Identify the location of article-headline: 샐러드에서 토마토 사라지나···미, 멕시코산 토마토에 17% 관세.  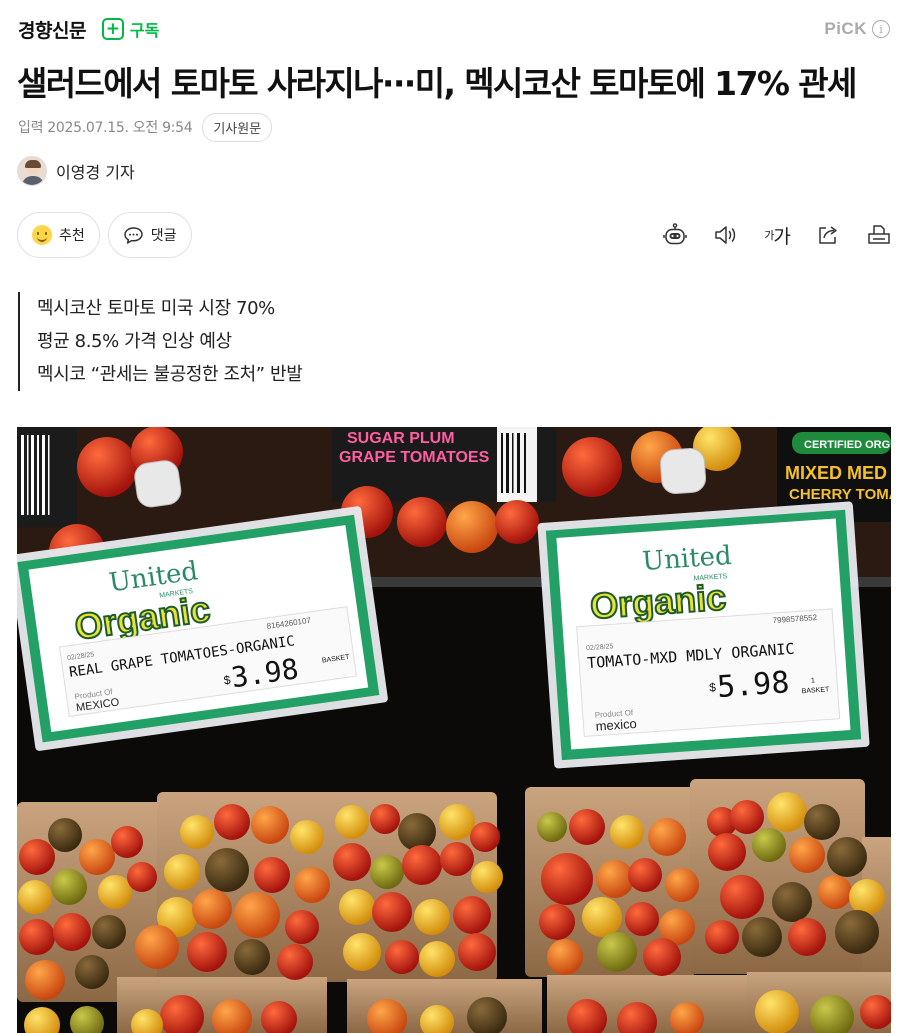
(437, 83).